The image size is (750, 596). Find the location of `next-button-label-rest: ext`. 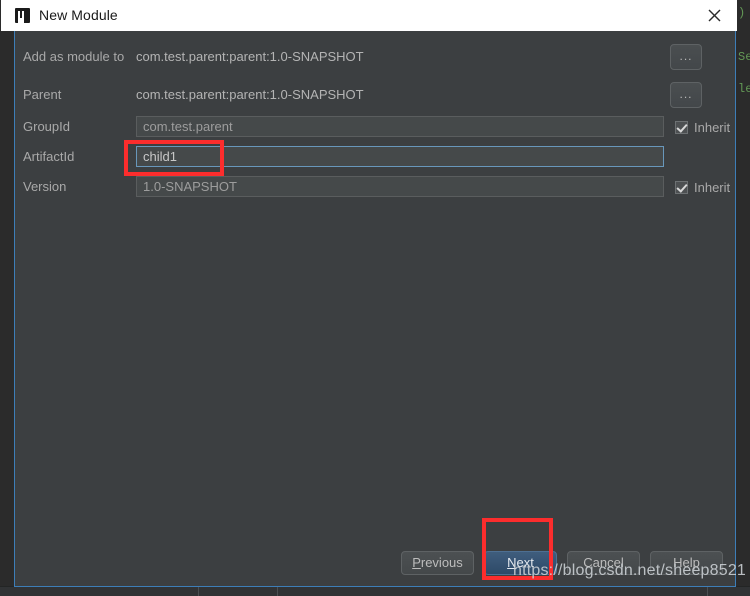

next-button-label-rest: ext is located at coordinates (525, 562).